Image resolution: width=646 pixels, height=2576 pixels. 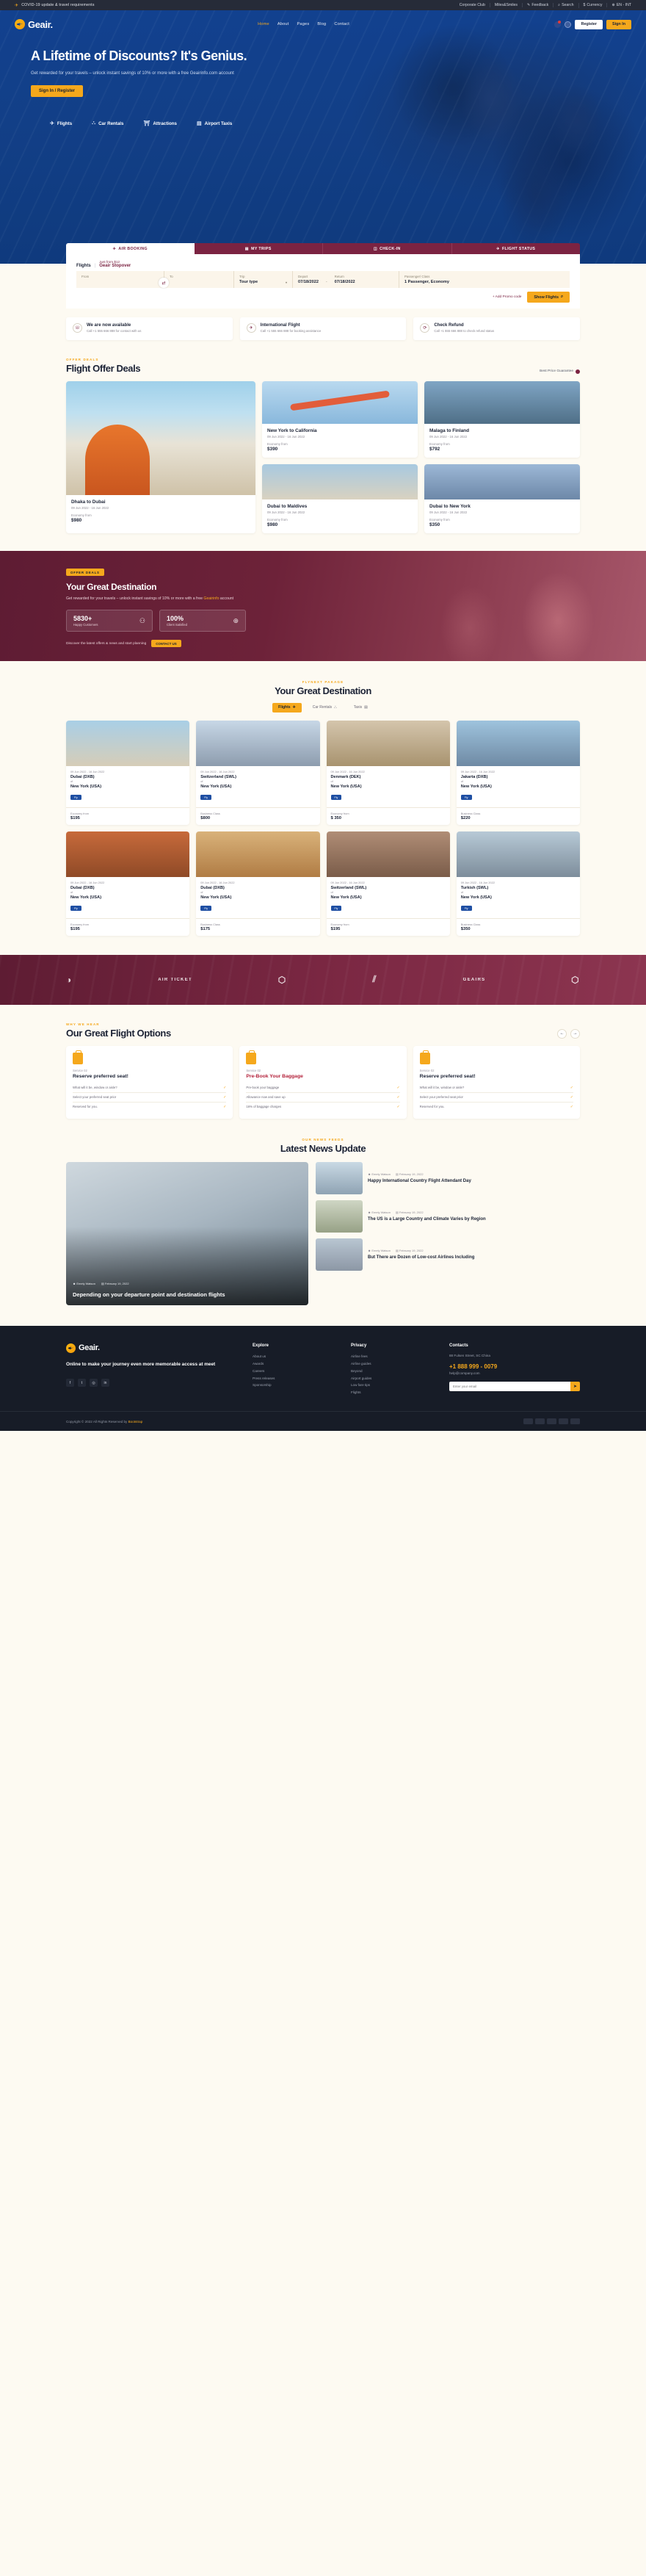 What do you see at coordinates (589, 24) in the screenshot?
I see `register-button: Register` at bounding box center [589, 24].